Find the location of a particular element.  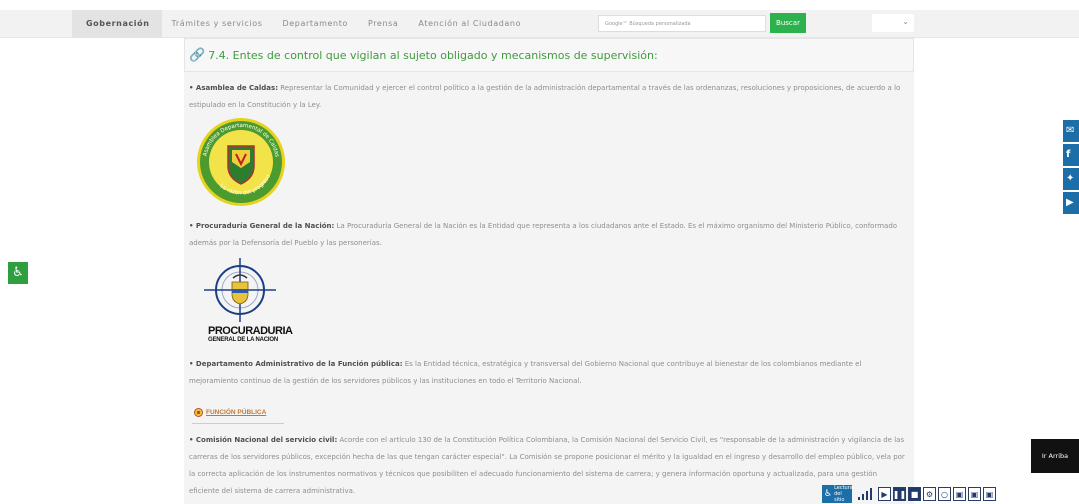

entry-name: • Asamblea de Caldas: is located at coordinates (233, 88).